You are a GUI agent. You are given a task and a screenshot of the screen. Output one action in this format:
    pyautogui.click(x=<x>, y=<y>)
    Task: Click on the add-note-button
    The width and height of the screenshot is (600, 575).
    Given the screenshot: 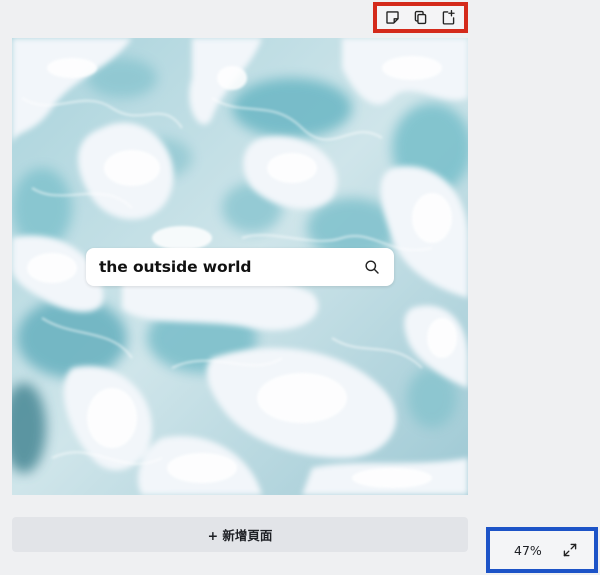 What is the action you would take?
    pyautogui.click(x=393, y=18)
    